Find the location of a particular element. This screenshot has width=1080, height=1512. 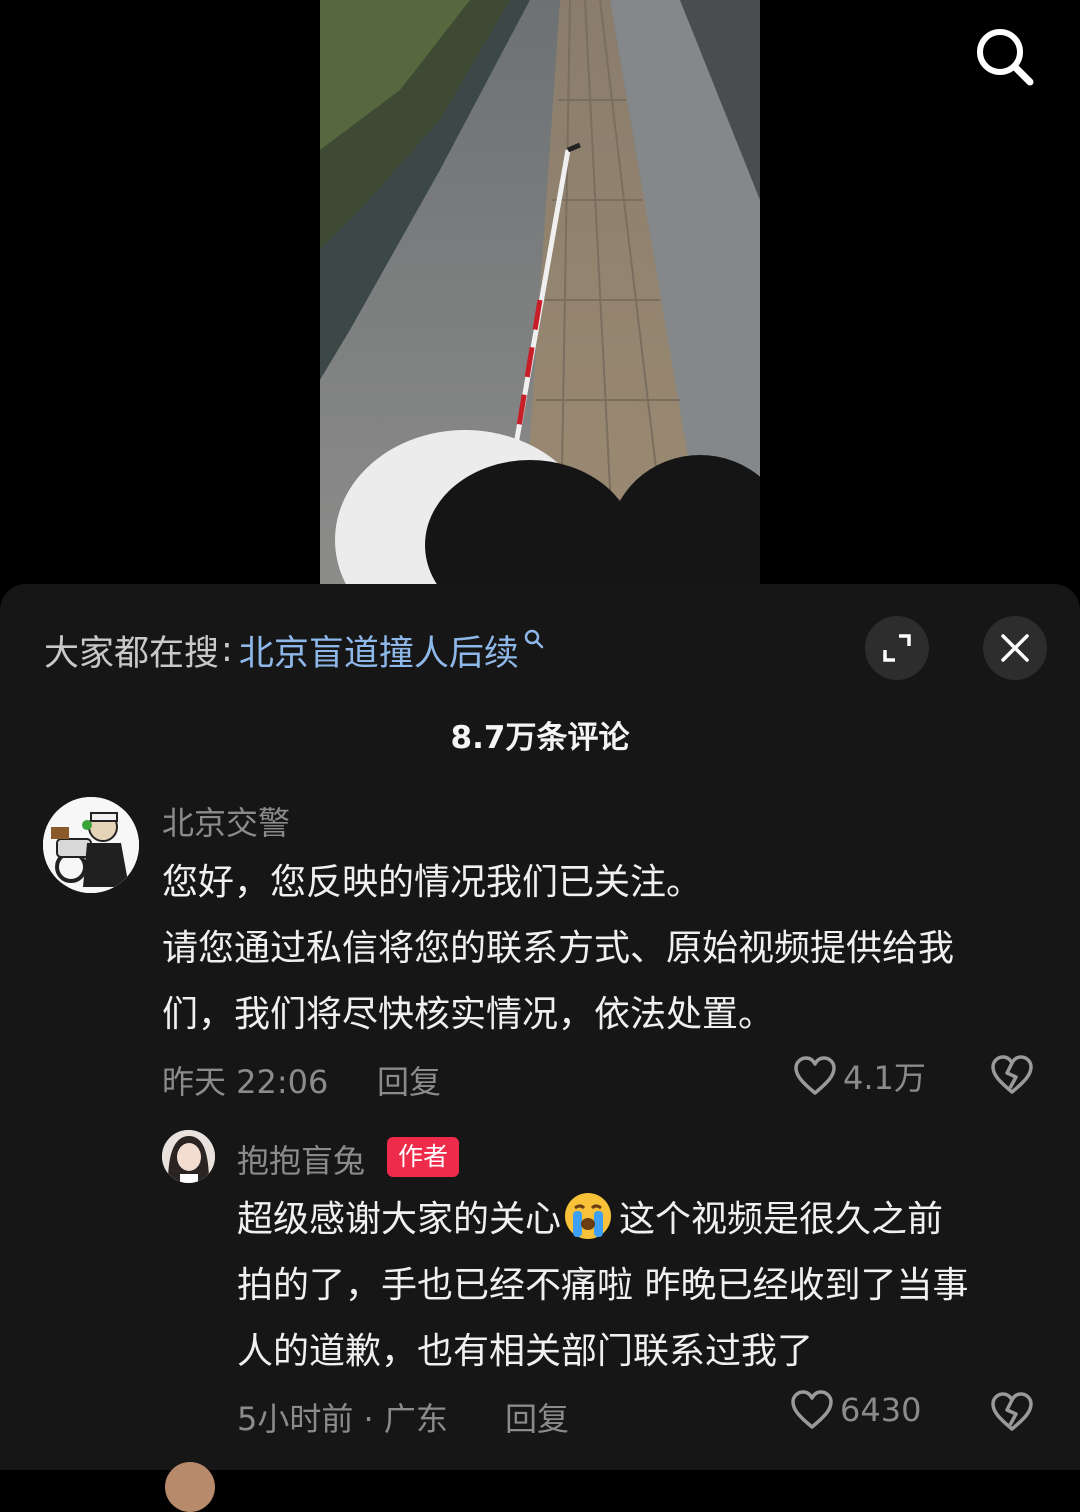

like-count: 4.1万 is located at coordinates (884, 1078).